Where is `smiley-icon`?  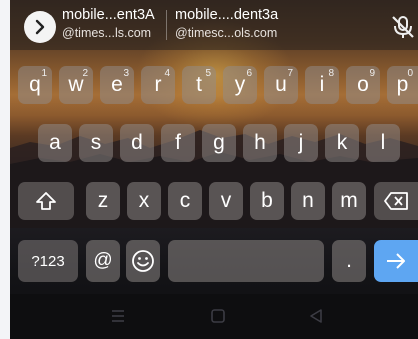 smiley-icon is located at coordinates (143, 261).